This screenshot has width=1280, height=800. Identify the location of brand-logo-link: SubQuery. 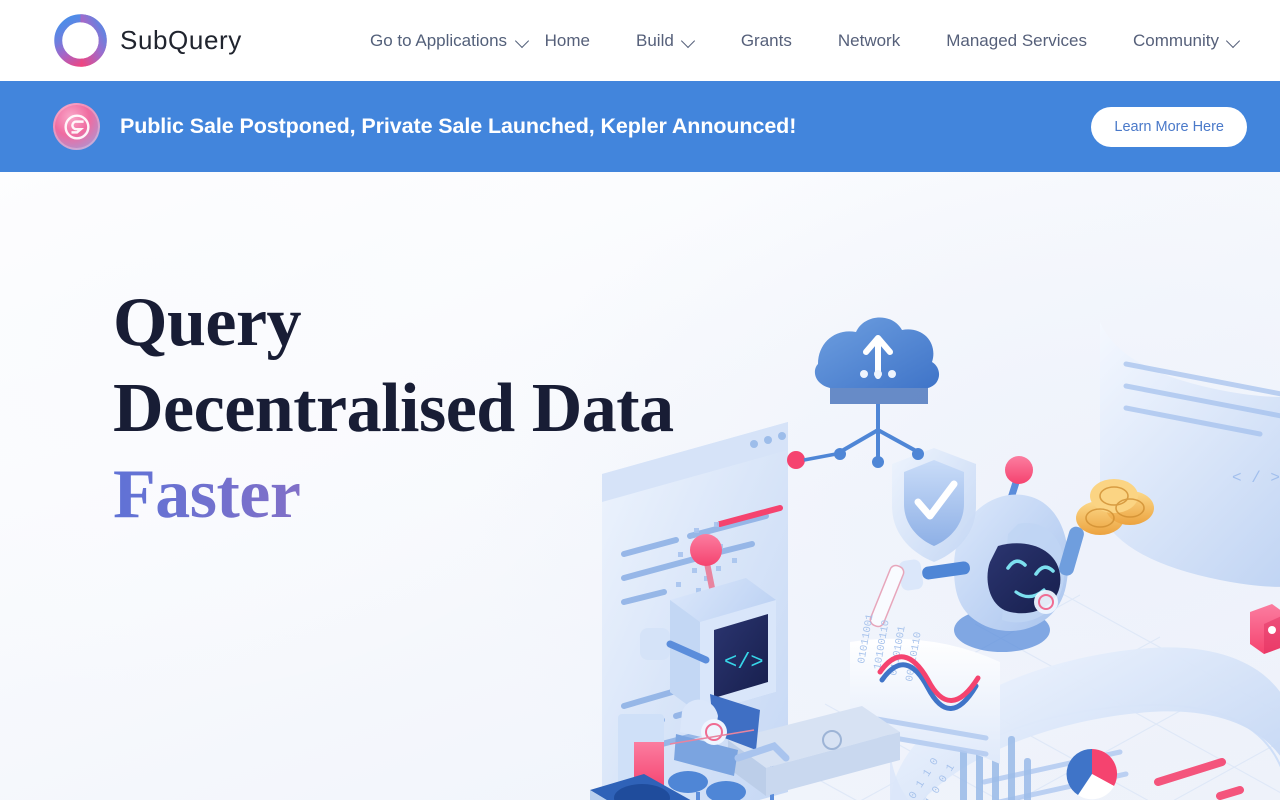
(148, 40).